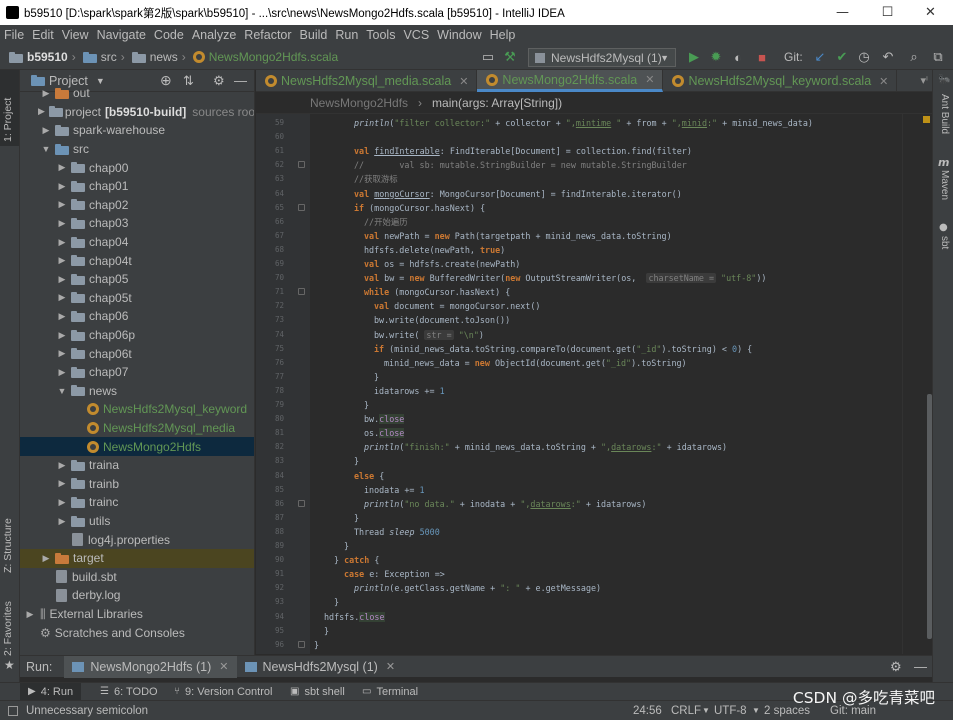 This screenshot has height=720, width=953. I want to click on menu-view: View, so click(75, 35).